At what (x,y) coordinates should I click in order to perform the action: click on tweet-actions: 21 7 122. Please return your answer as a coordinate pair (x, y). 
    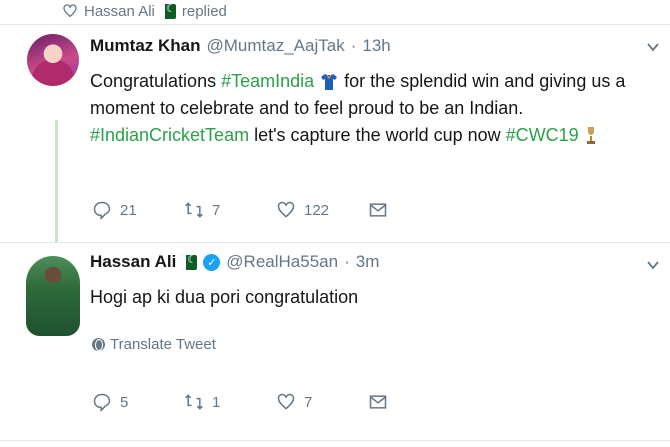
    Looking at the image, I should click on (276, 210).